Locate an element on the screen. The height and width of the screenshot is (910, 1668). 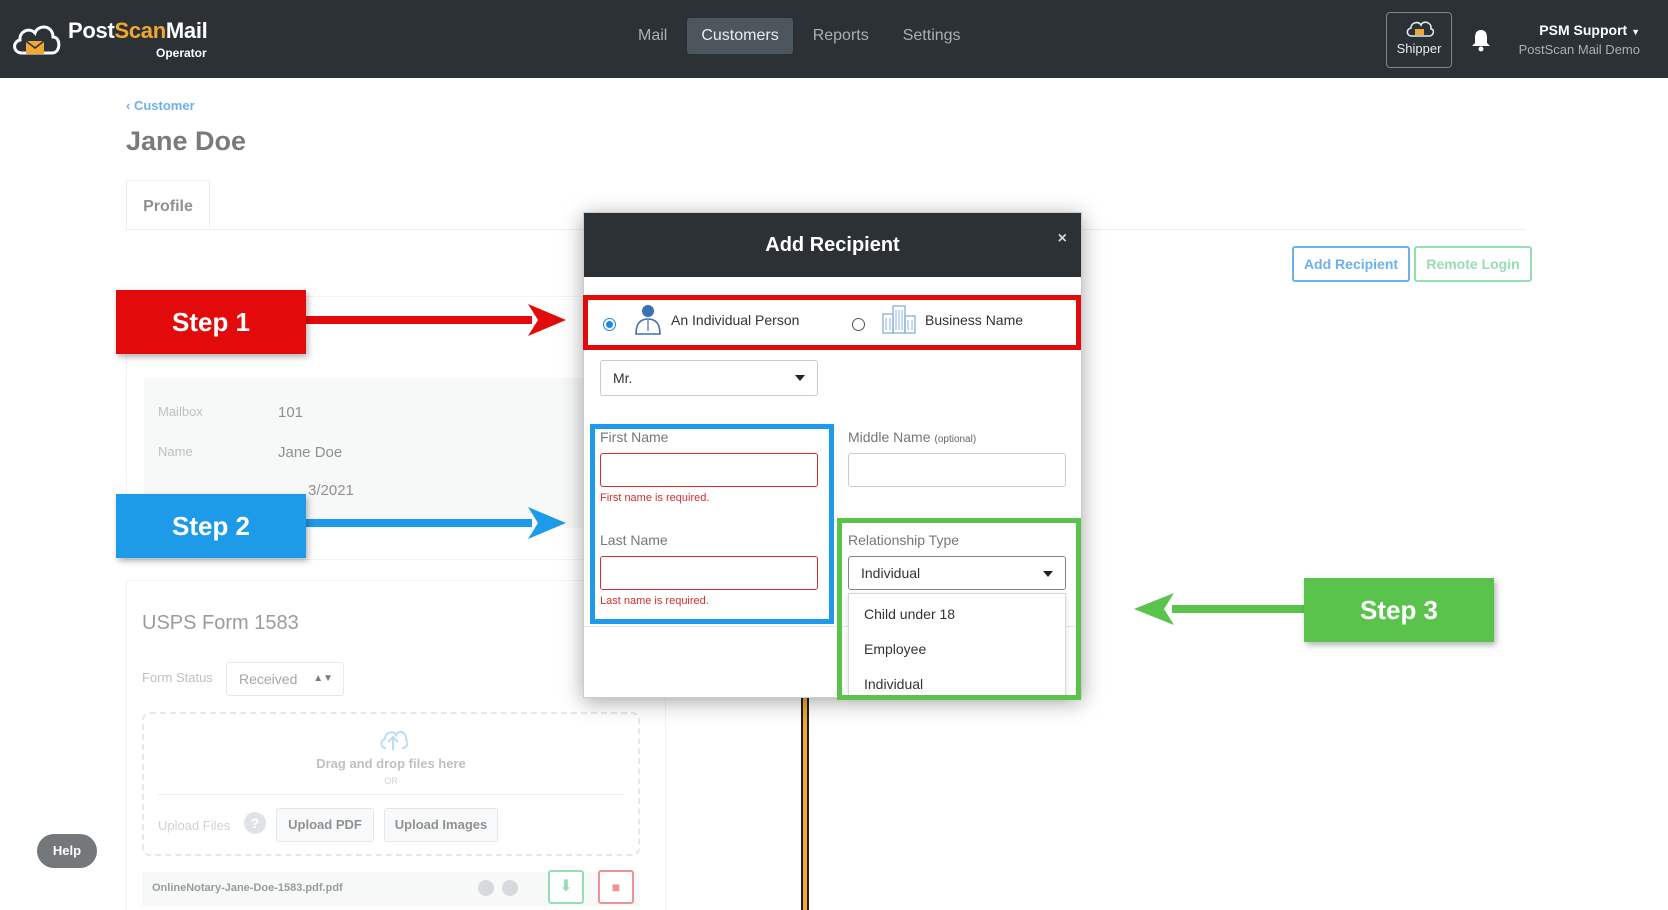
nav-settings: Settings is located at coordinates (932, 36).